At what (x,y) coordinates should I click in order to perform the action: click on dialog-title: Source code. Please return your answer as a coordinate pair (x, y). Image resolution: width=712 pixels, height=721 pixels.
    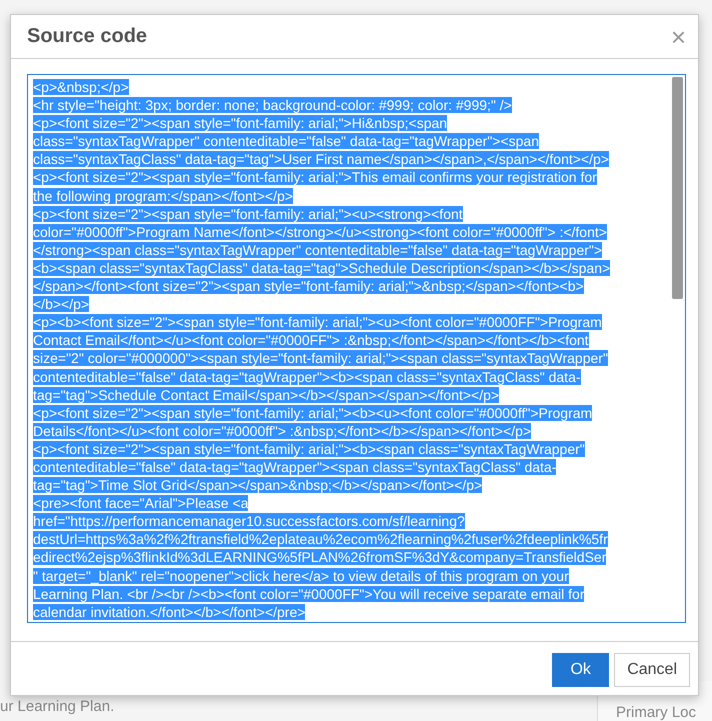
    Looking at the image, I should click on (87, 36).